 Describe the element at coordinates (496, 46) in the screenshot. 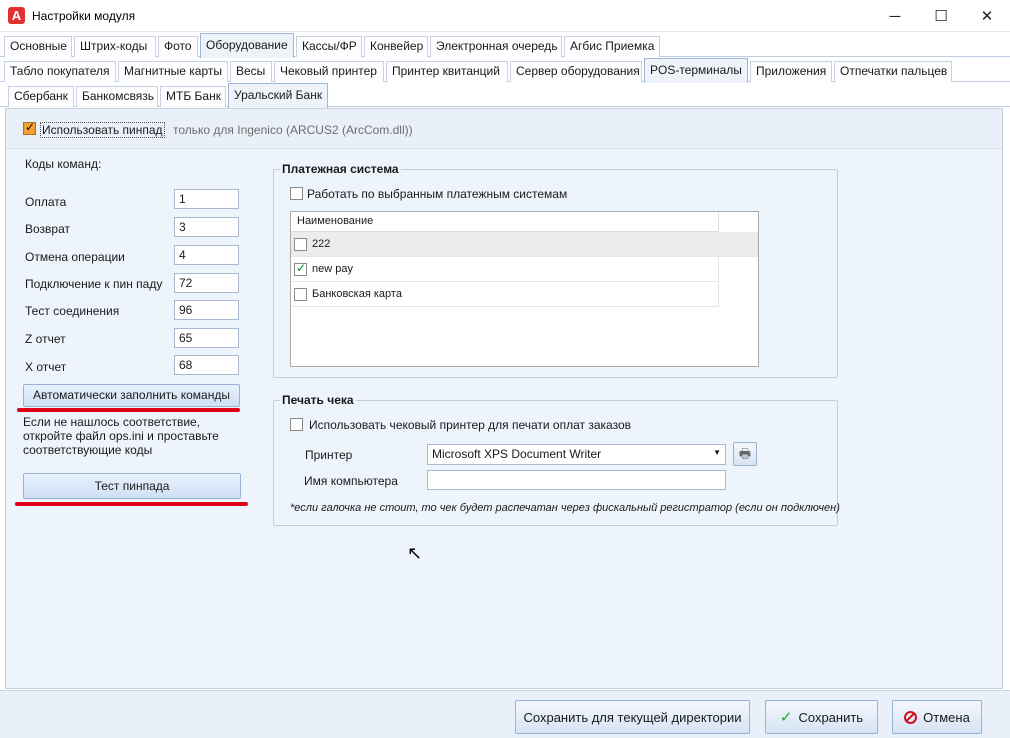

I see `tab-electronic-queue: Электронная очередь` at that location.